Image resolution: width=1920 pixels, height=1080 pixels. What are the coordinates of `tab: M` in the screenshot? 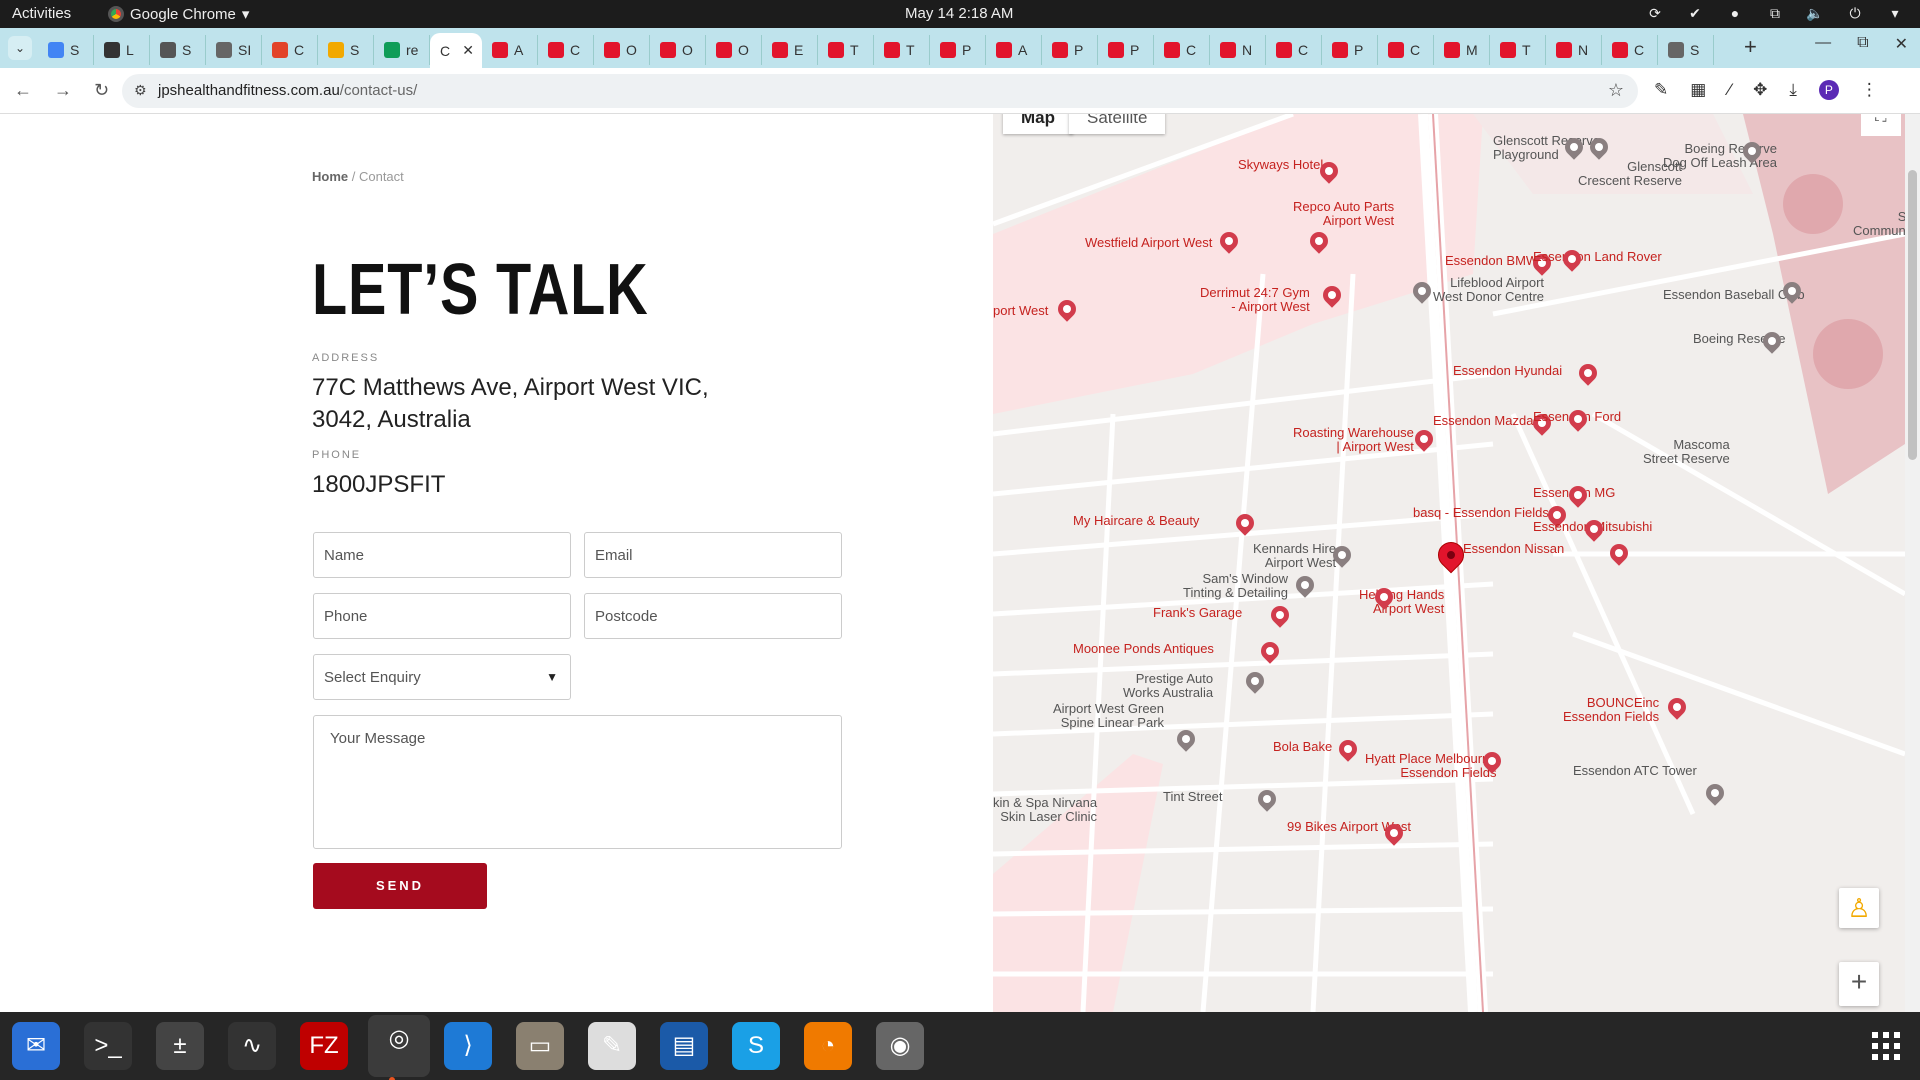 It's located at (1462, 50).